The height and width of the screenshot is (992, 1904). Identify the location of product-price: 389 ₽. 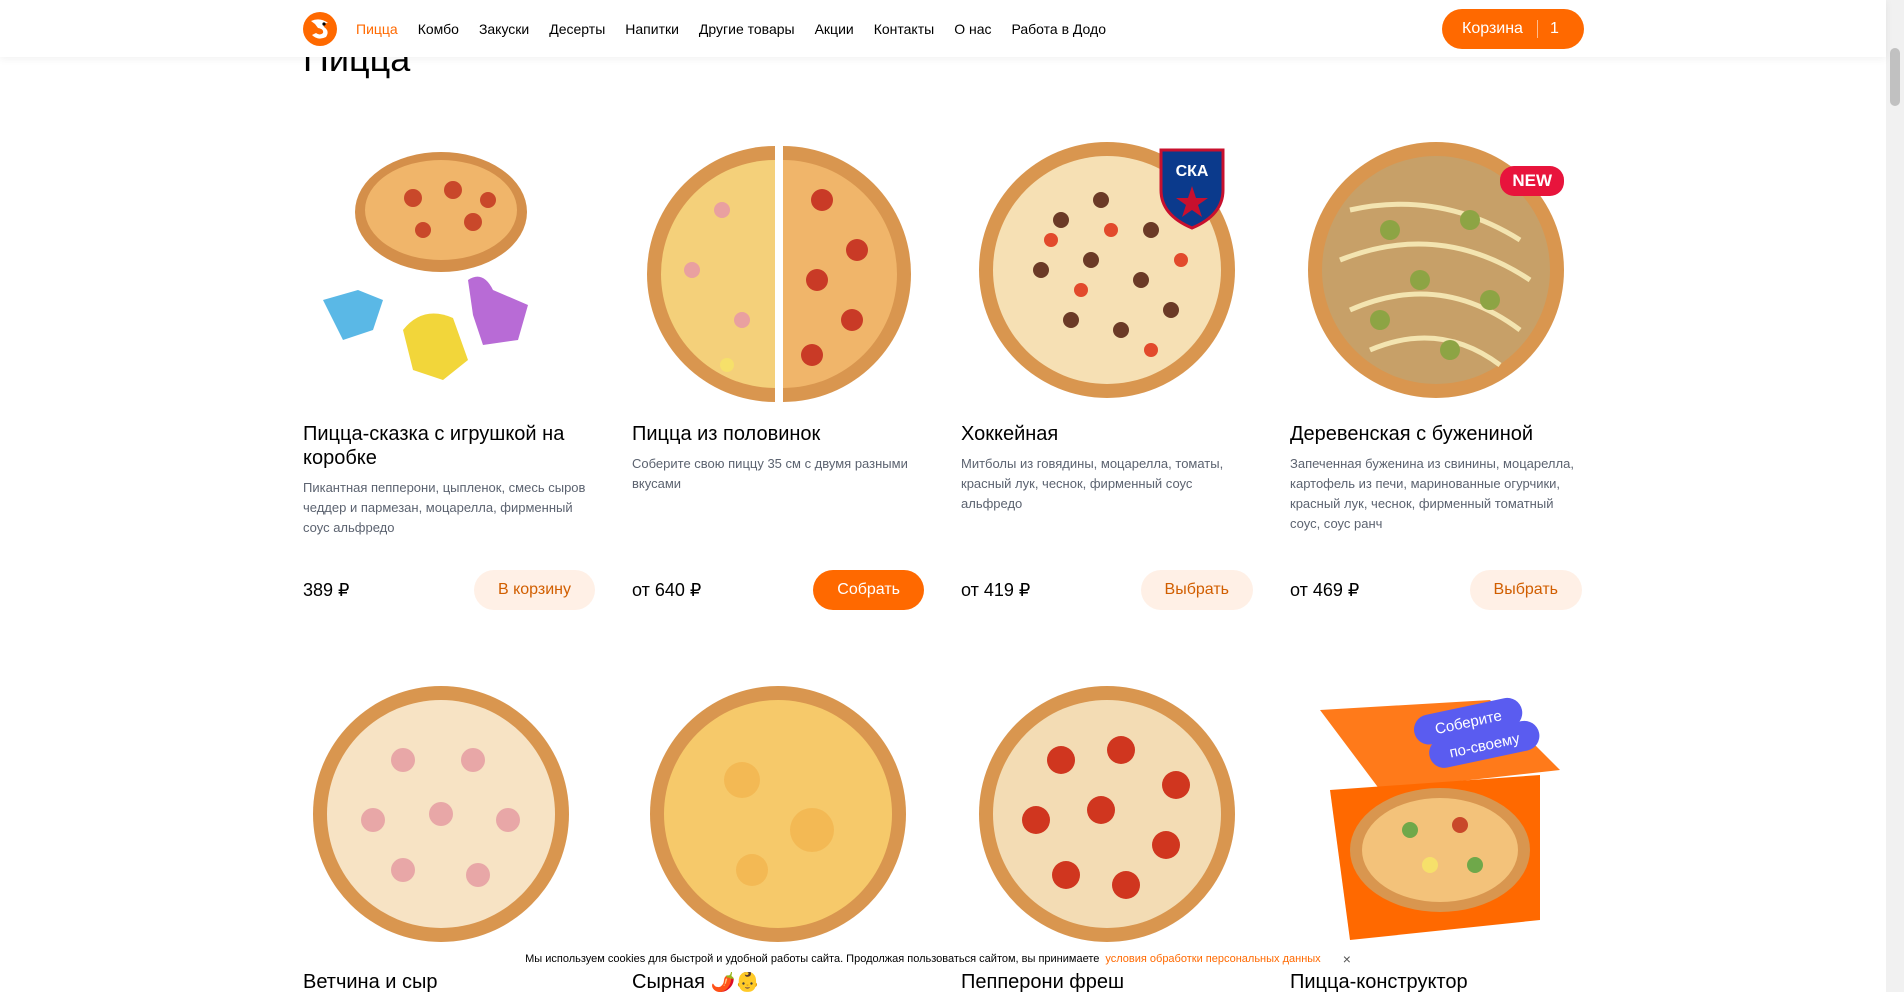
(326, 590).